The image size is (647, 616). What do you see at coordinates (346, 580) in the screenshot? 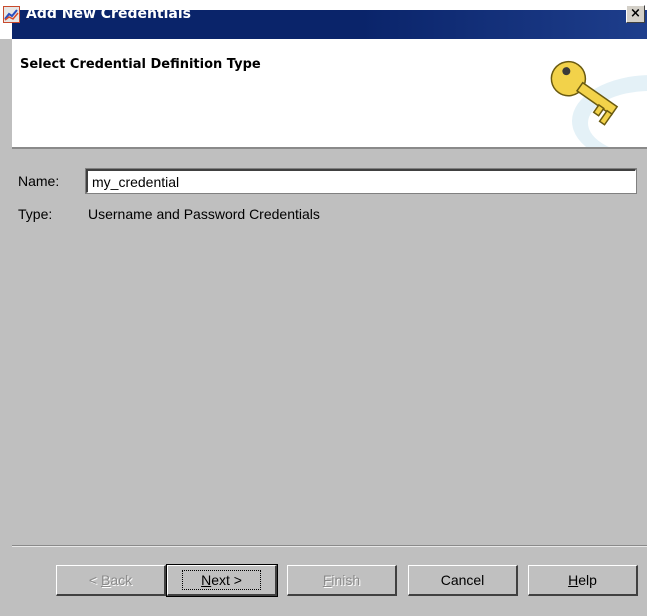
I see `finish-label-rest: inish` at bounding box center [346, 580].